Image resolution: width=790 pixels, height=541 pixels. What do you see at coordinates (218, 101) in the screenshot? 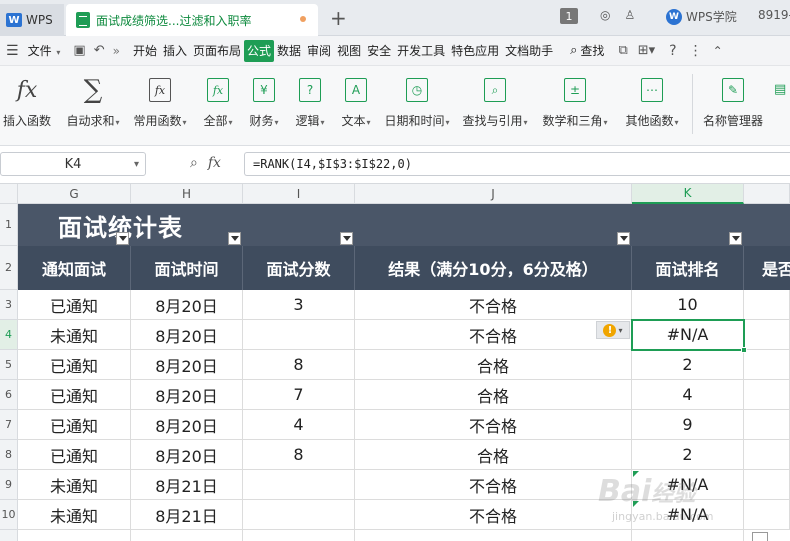
I see `all-functions-button: fx 全部▾` at bounding box center [218, 101].